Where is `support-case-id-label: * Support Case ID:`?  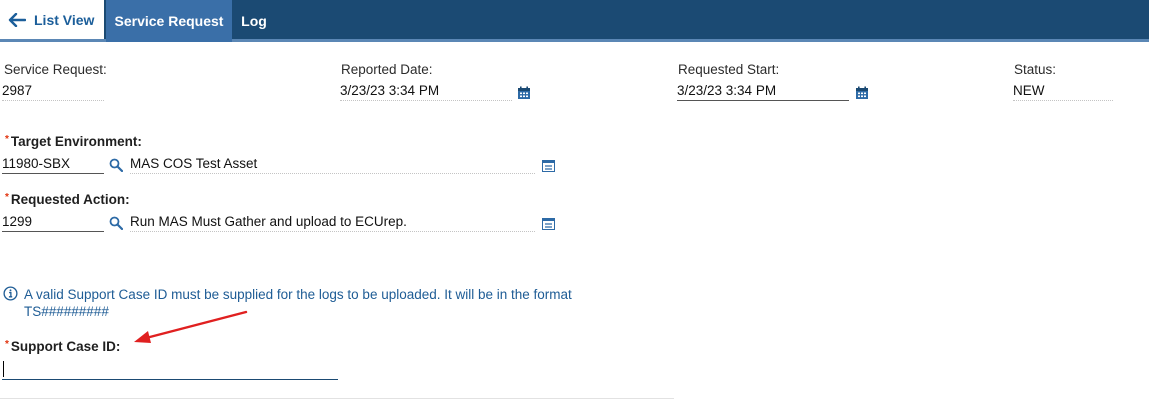 support-case-id-label: * Support Case ID: is located at coordinates (63, 346).